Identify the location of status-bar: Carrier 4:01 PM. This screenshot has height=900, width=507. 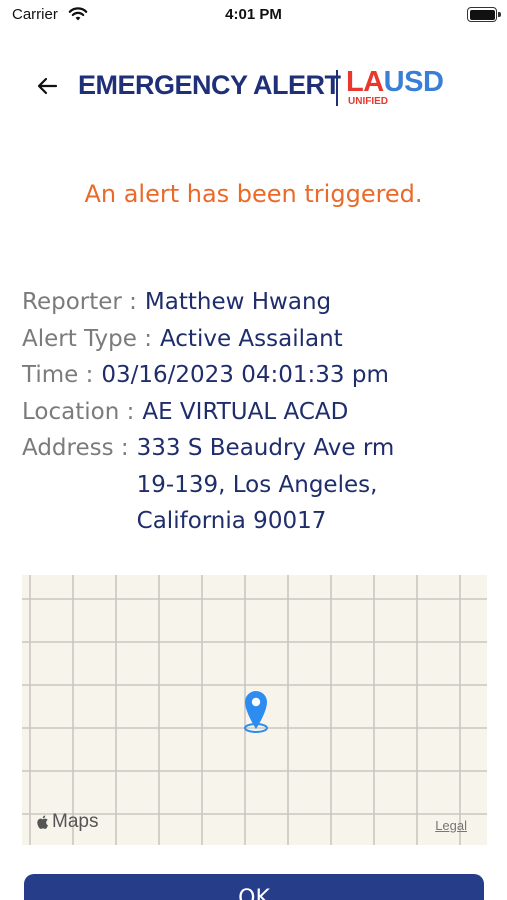
(253, 15).